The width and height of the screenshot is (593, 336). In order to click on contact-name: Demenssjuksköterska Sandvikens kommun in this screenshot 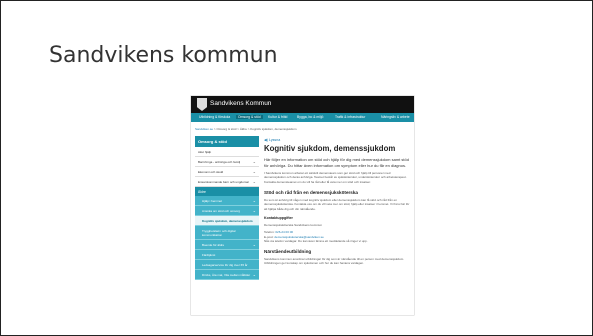, I will do `click(293, 224)`.